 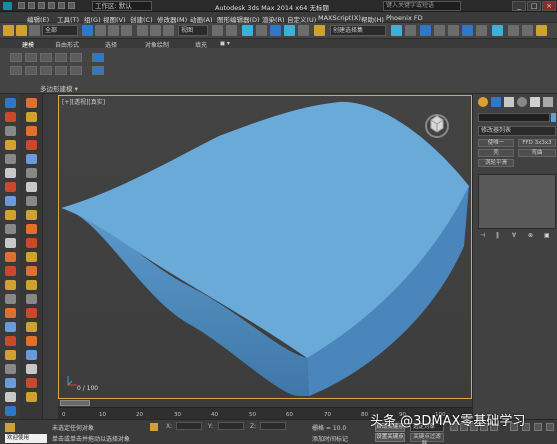 What do you see at coordinates (496, 153) in the screenshot?
I see `shell-button: 壳` at bounding box center [496, 153].